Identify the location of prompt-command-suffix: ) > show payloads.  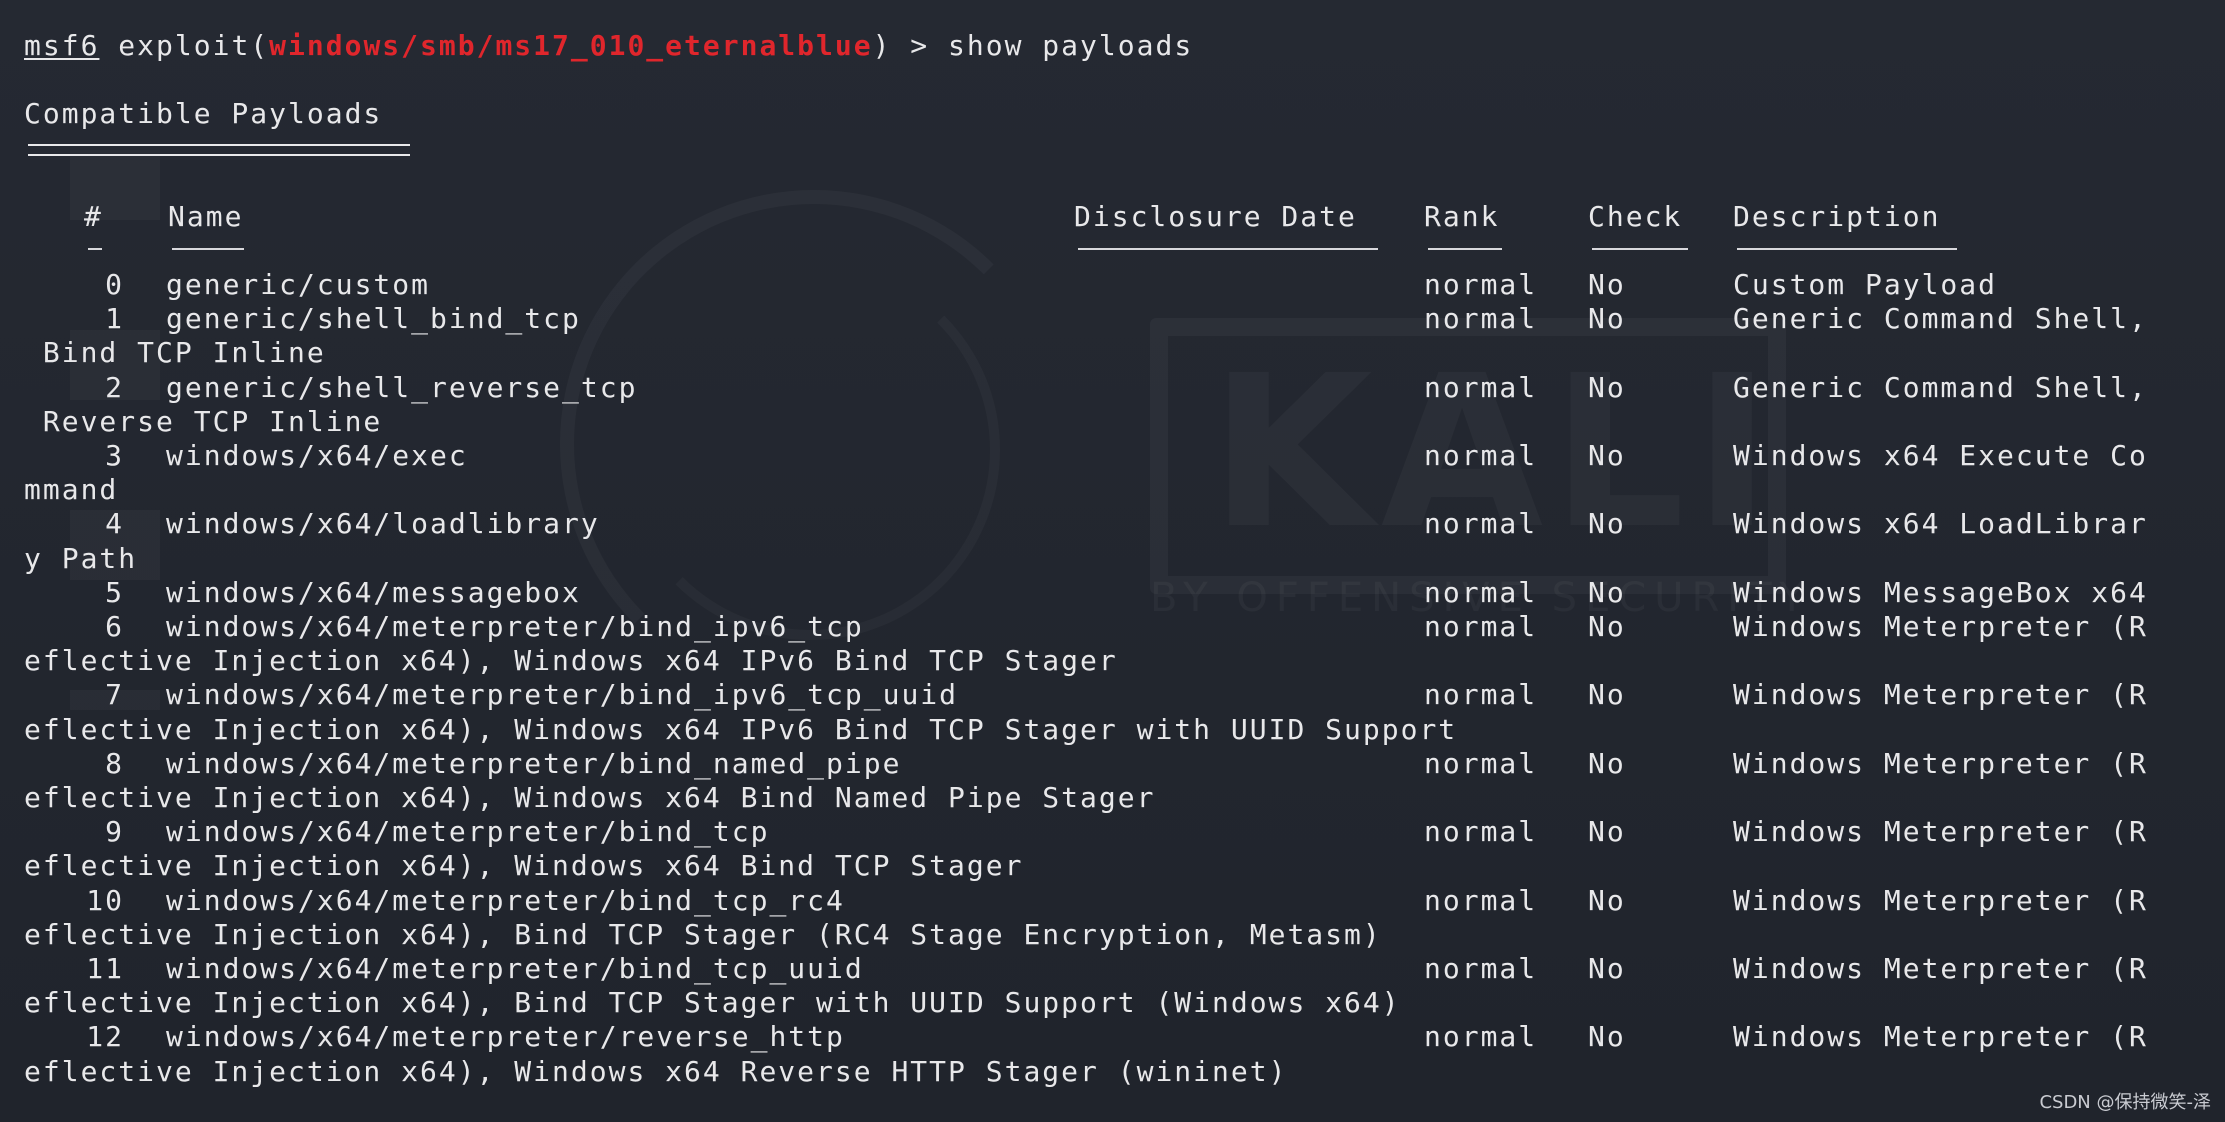
(1033, 45).